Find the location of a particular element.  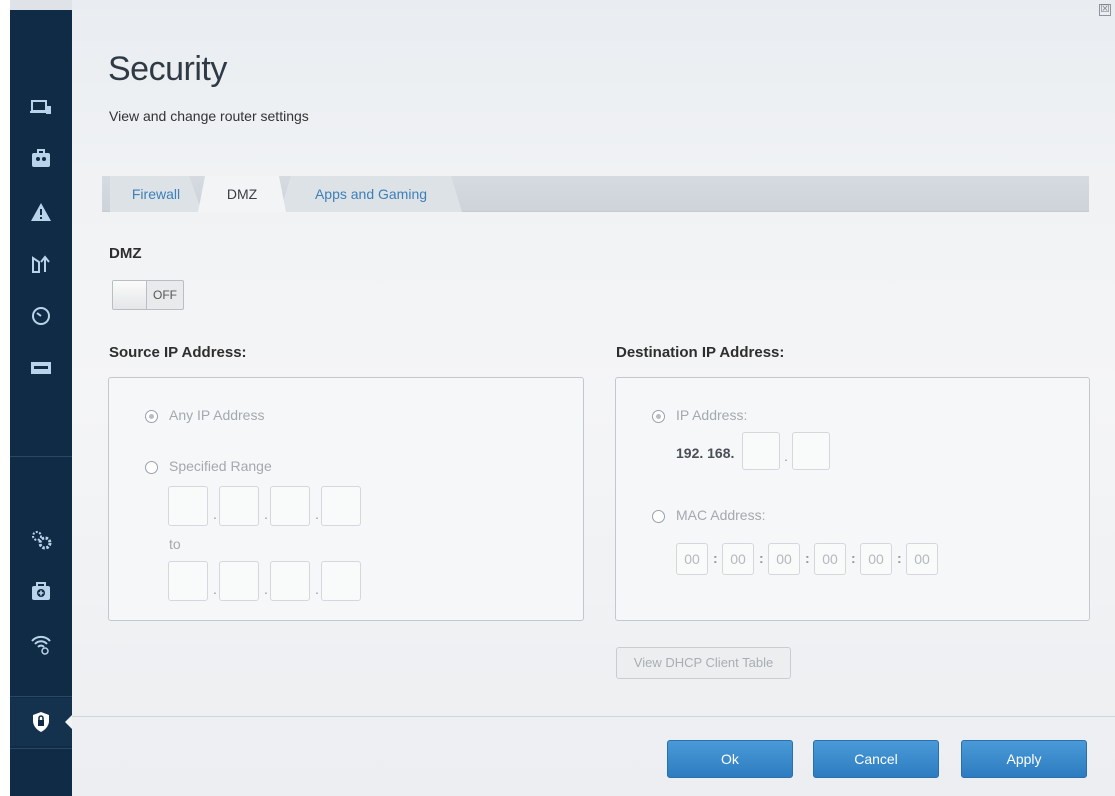

cancel-button: Cancel is located at coordinates (876, 759).